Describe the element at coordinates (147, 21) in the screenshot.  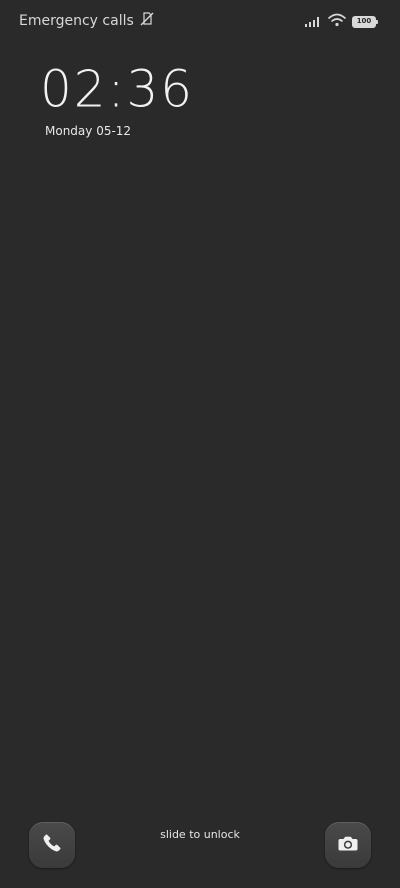
I see `no-sim-icon` at that location.